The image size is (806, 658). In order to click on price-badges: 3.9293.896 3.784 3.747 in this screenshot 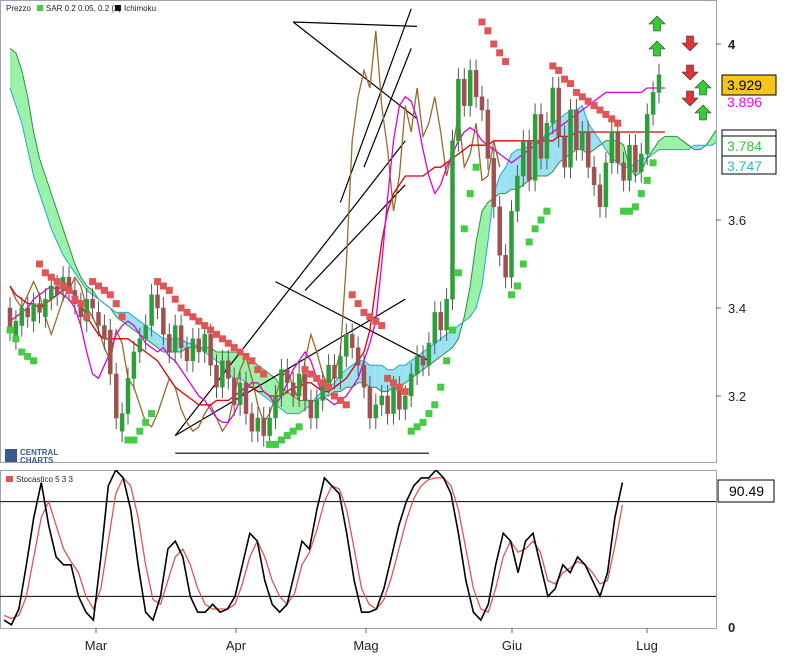, I will do `click(749, 124)`.